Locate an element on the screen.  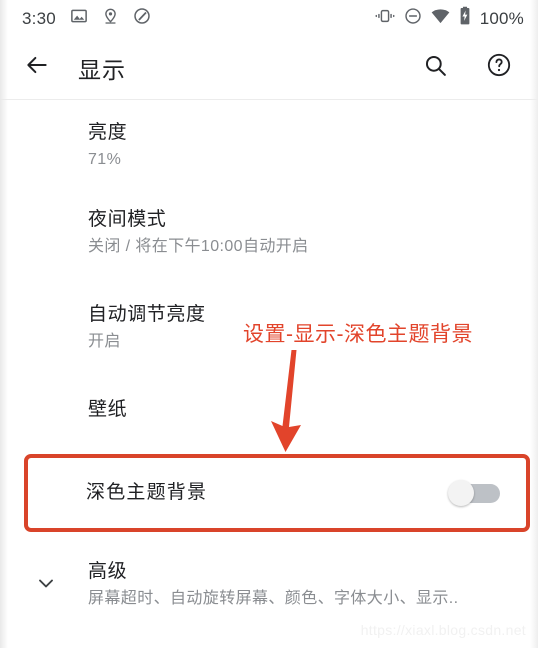
row-subtitle: 71% is located at coordinates (105, 160).